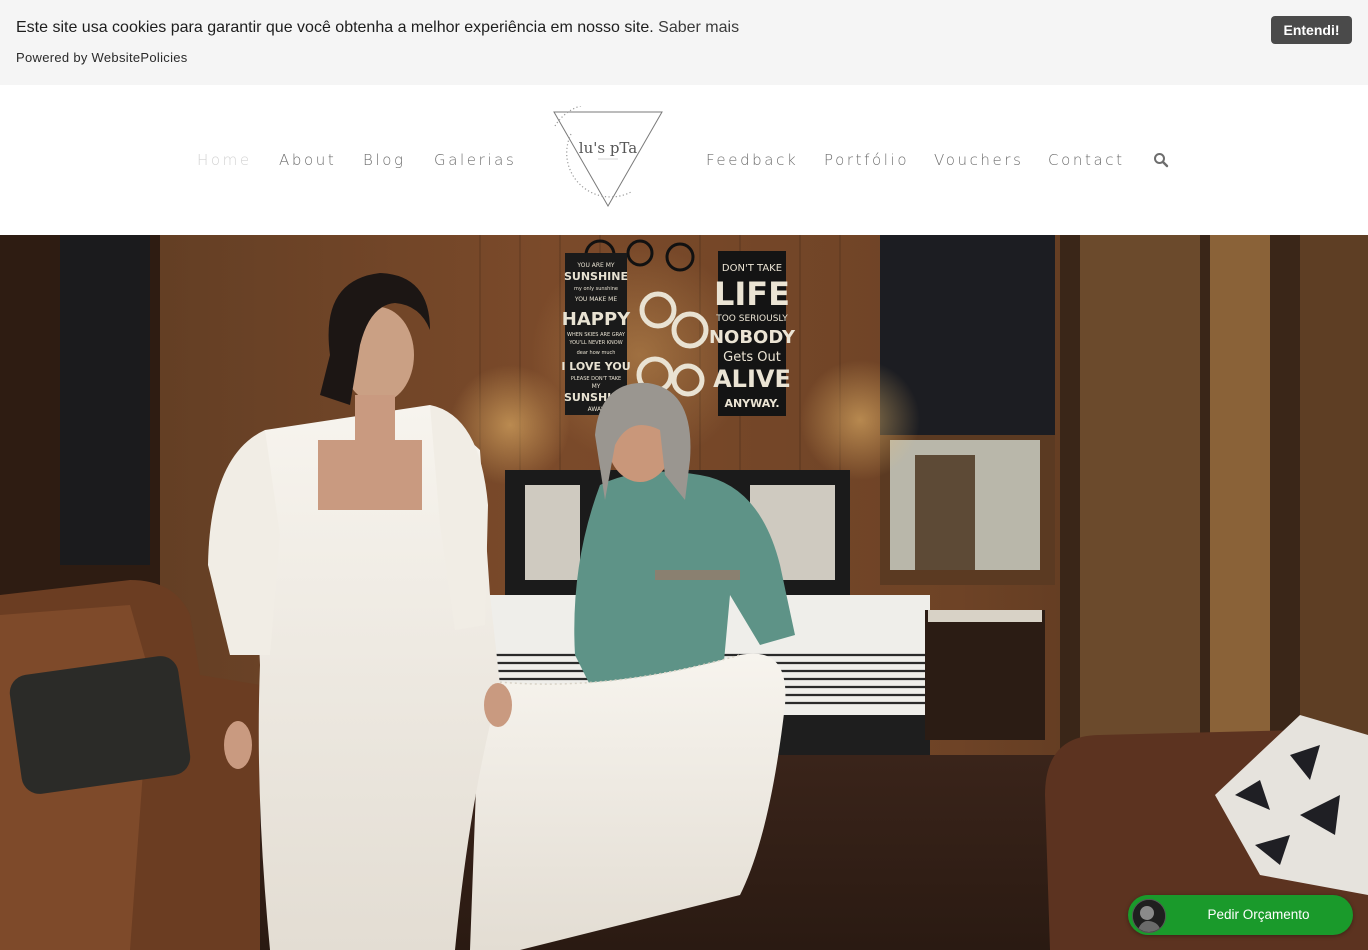  What do you see at coordinates (752, 294) in the screenshot?
I see `poster-right-line-2: LIFE` at bounding box center [752, 294].